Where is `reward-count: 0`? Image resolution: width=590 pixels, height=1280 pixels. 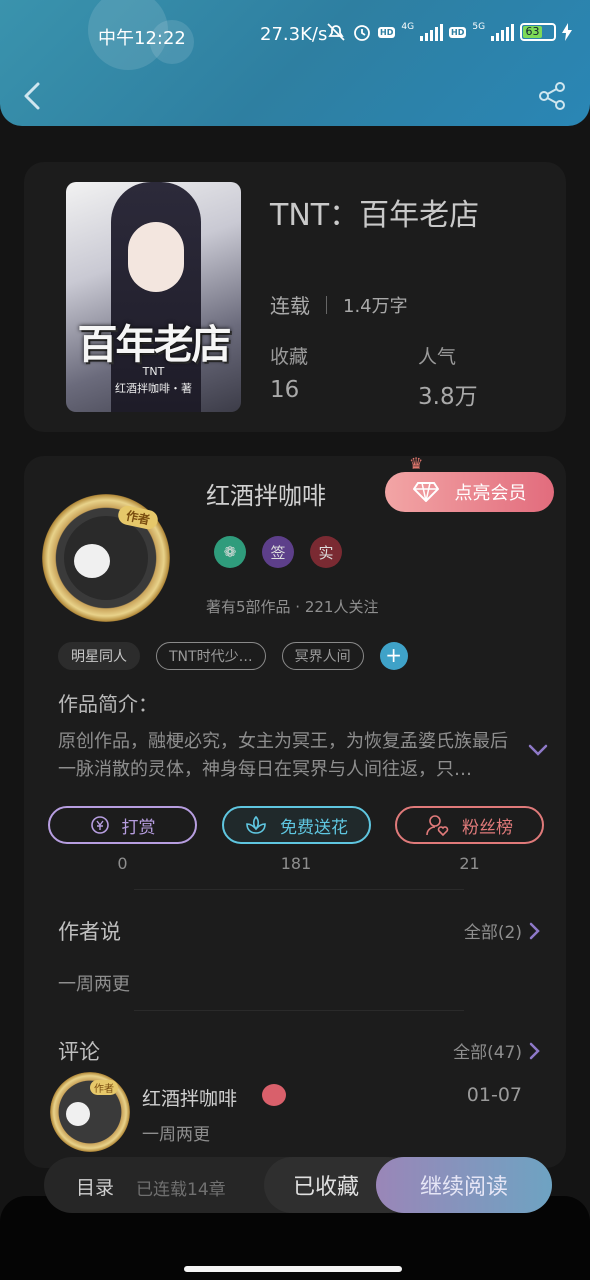 reward-count: 0 is located at coordinates (122, 863).